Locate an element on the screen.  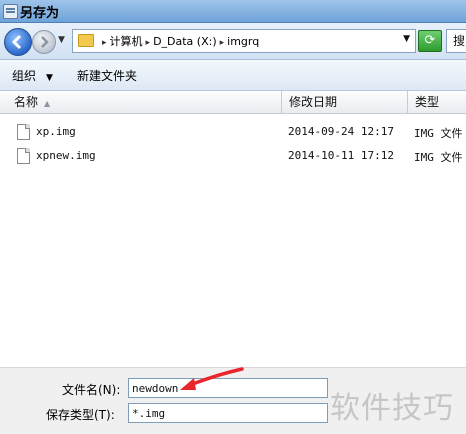
new-folder-button: 新建文件夹 is located at coordinates (107, 75).